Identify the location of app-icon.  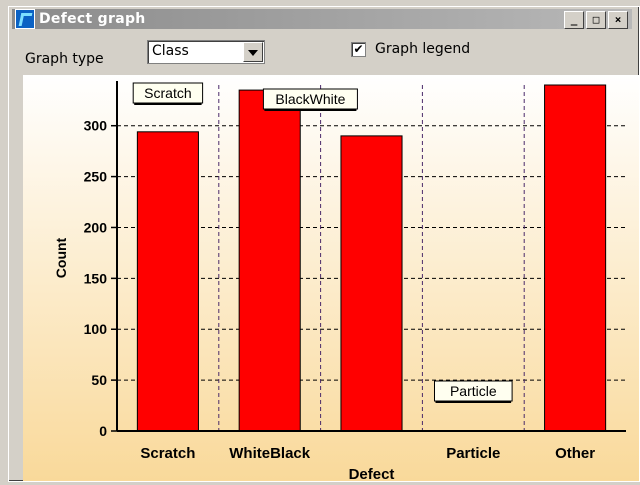
(25, 19).